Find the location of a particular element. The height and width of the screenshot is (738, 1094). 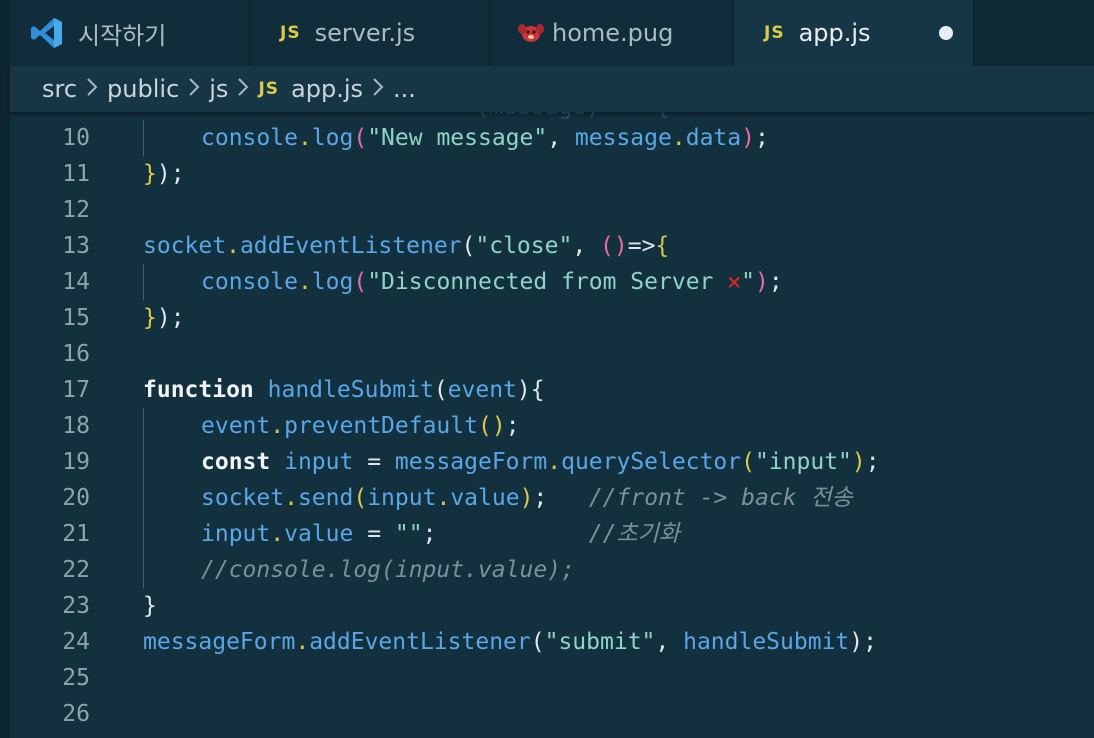

code-line: 21 input.value = ""; //초기화 is located at coordinates (552, 534).